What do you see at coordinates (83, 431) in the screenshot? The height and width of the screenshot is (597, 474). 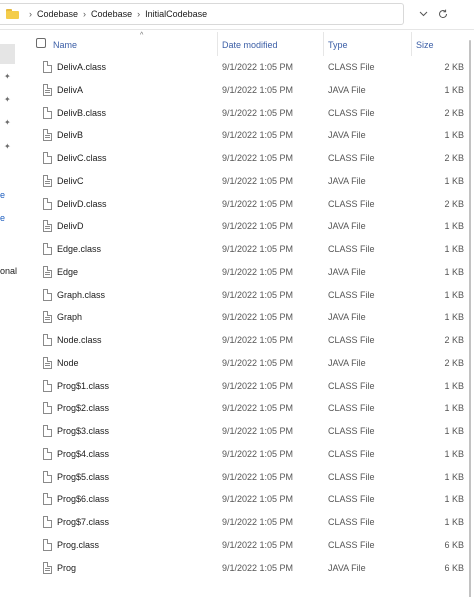 I see `file-name: Prog$3.class` at bounding box center [83, 431].